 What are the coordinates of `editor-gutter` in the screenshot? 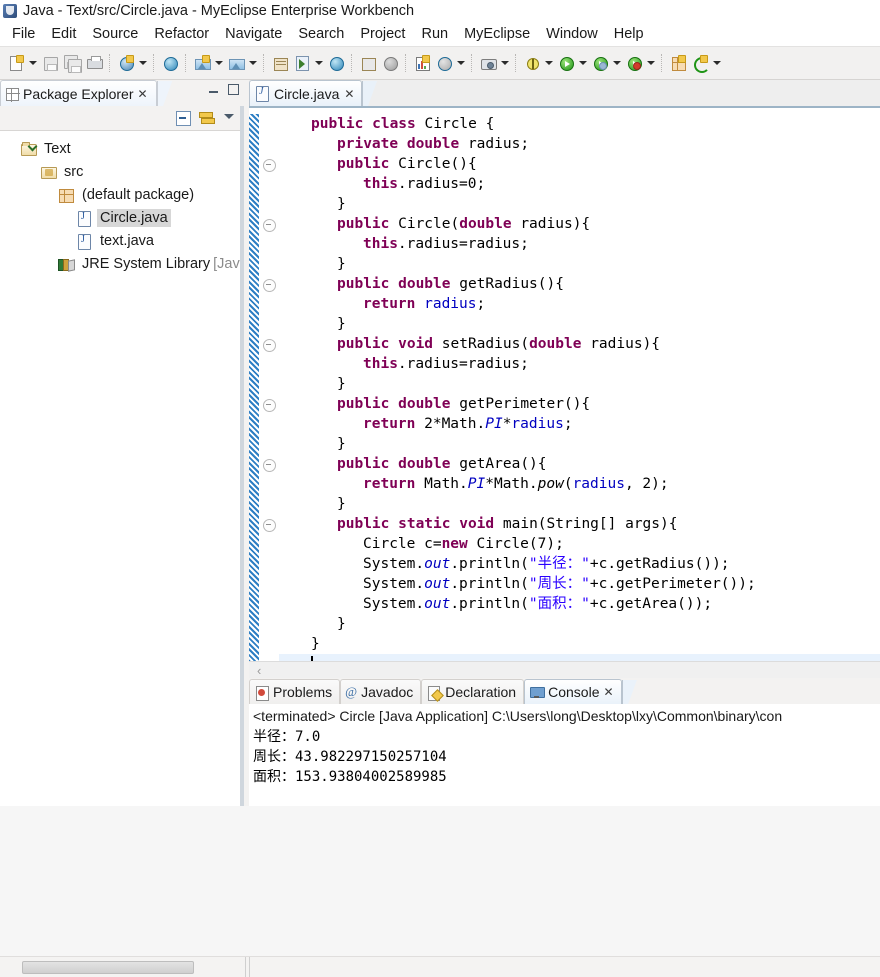 It's located at (264, 384).